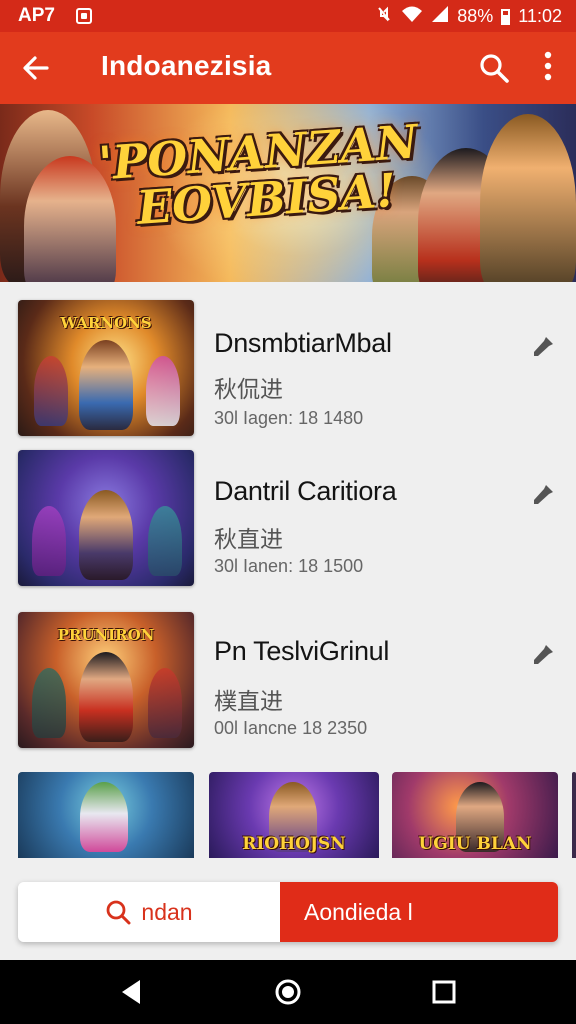 Image resolution: width=576 pixels, height=1024 pixels. I want to click on thumbnail-title: WARNONS, so click(106, 323).